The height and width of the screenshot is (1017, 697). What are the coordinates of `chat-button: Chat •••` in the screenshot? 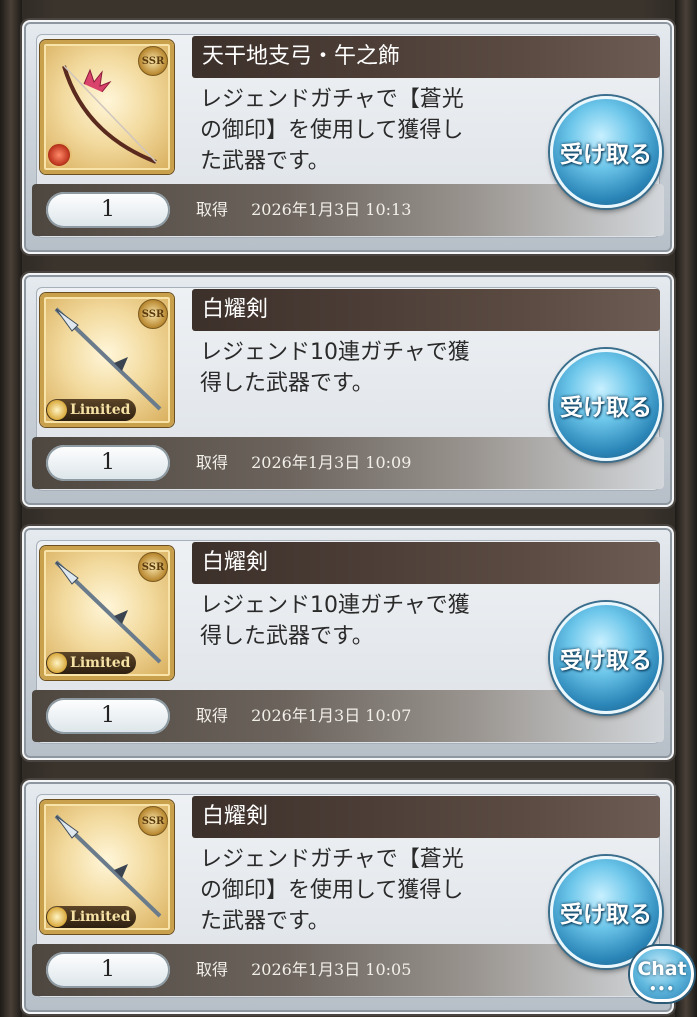 It's located at (662, 974).